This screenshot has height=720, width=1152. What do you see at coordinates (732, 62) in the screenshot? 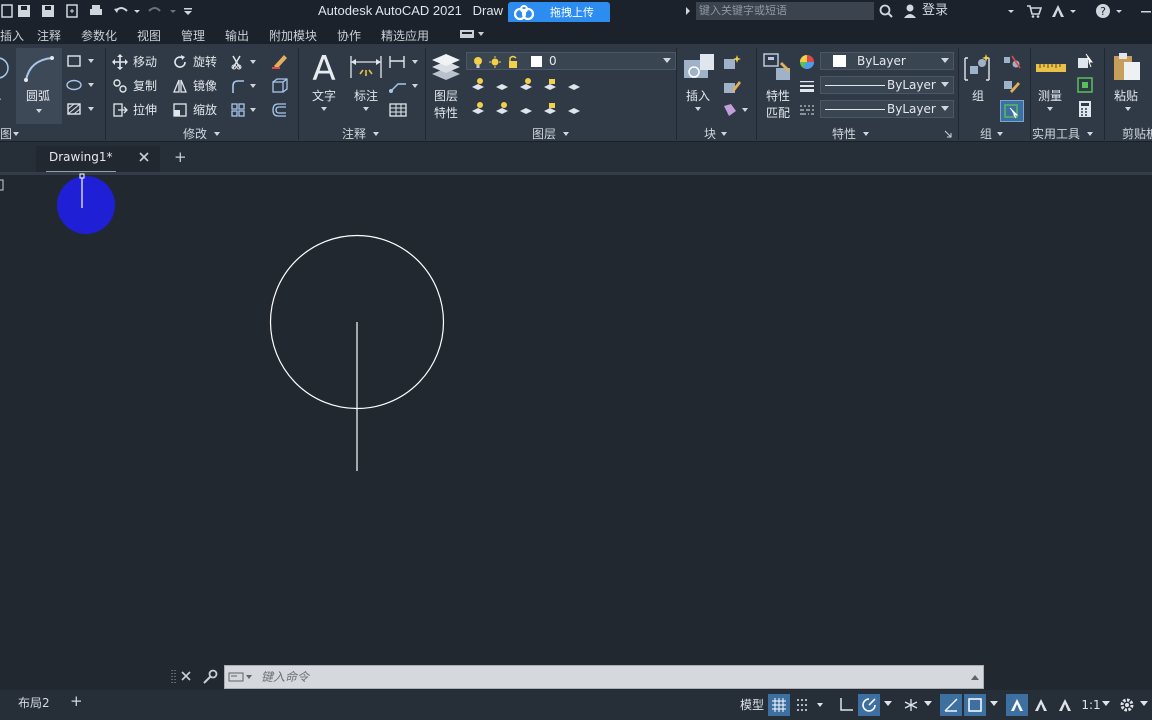
I see `create-block-icon` at bounding box center [732, 62].